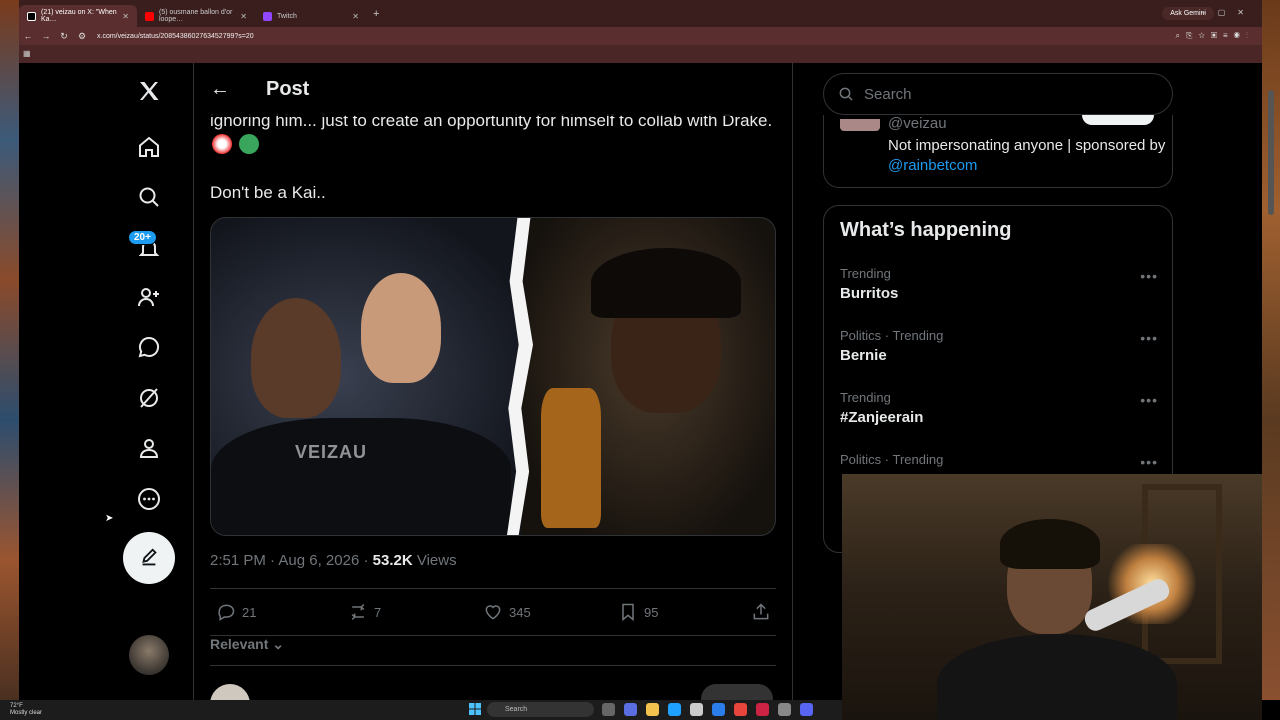 This screenshot has width=1280, height=720. What do you see at coordinates (696, 709) in the screenshot?
I see `store-icon` at bounding box center [696, 709].